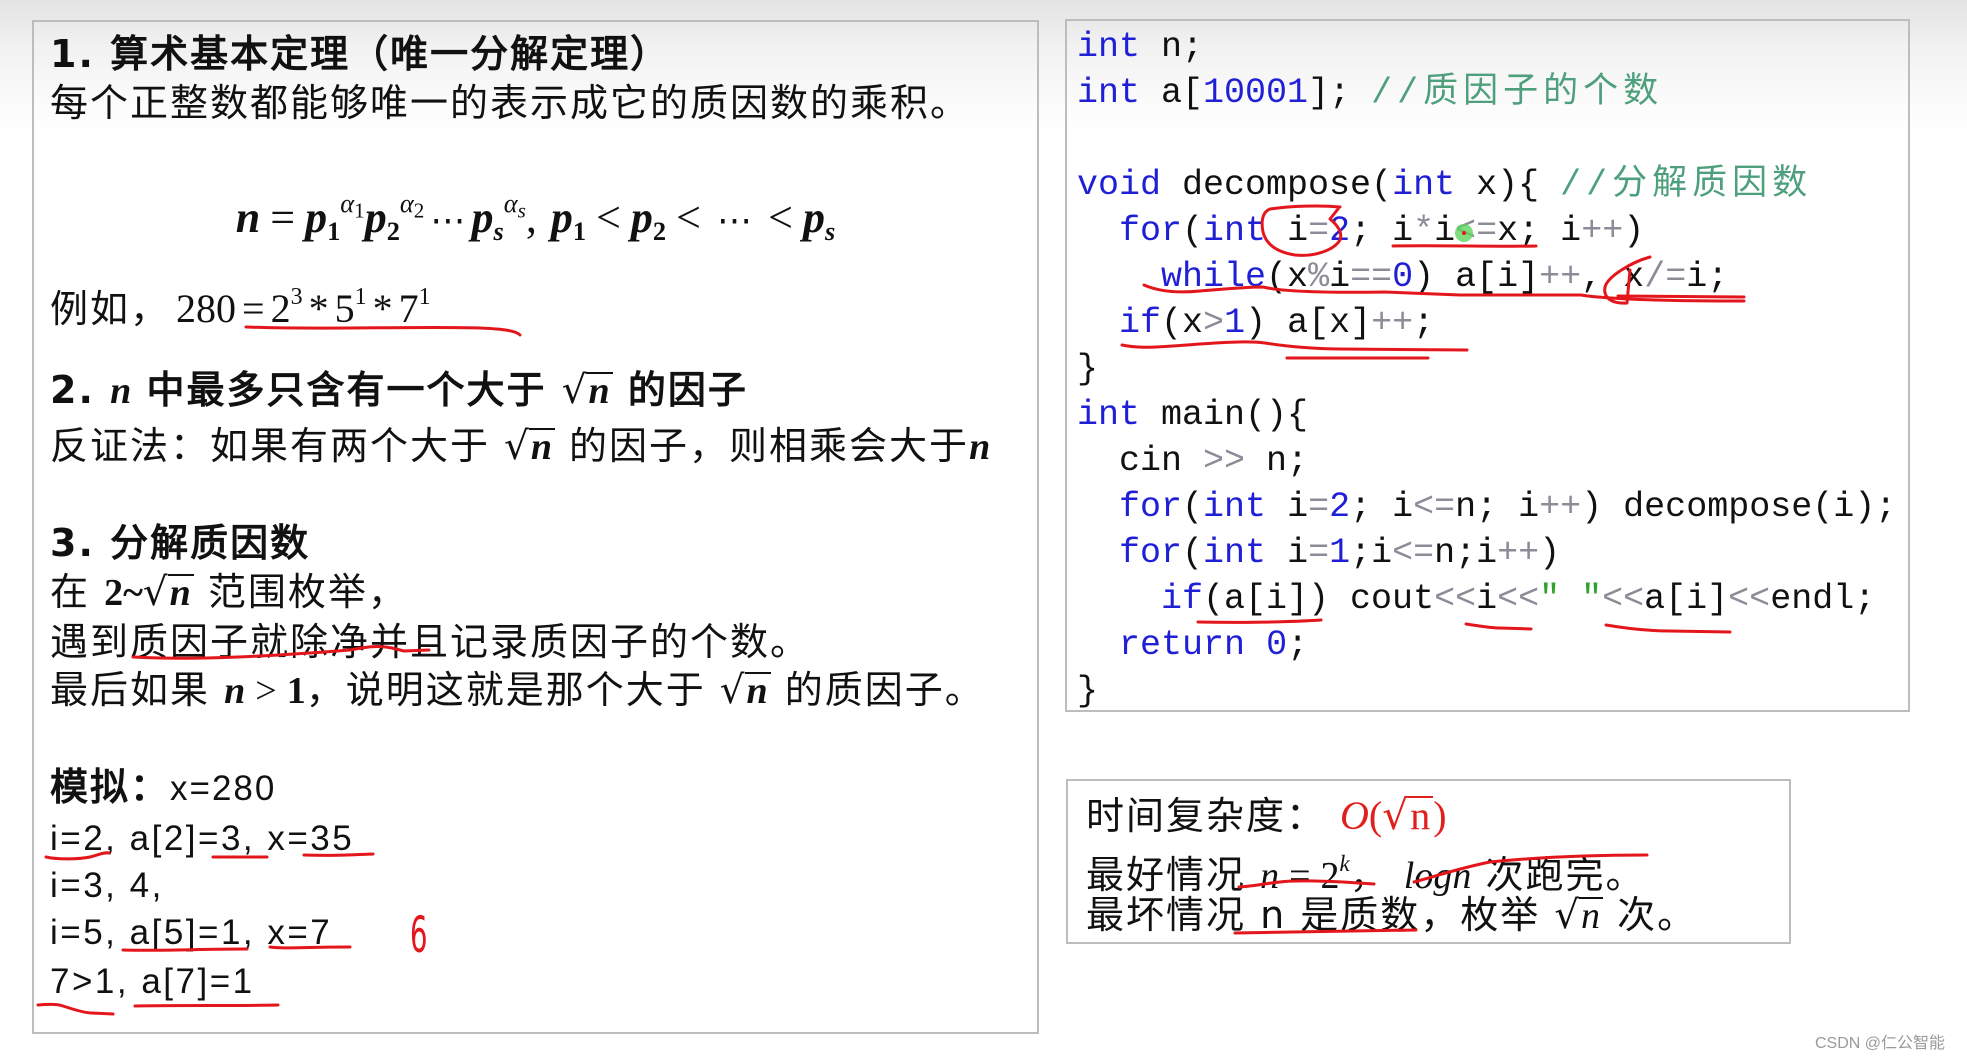 The width and height of the screenshot is (1967, 1057). I want to click on code-token-keyword: void, so click(1119, 185).